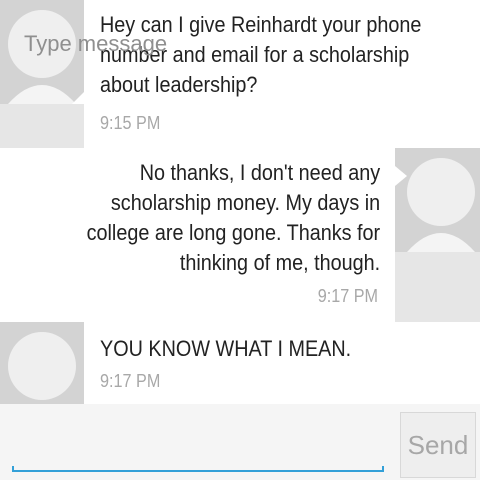  Describe the element at coordinates (245, 202) in the screenshot. I see `message-line: scholarship money. My days in` at that location.